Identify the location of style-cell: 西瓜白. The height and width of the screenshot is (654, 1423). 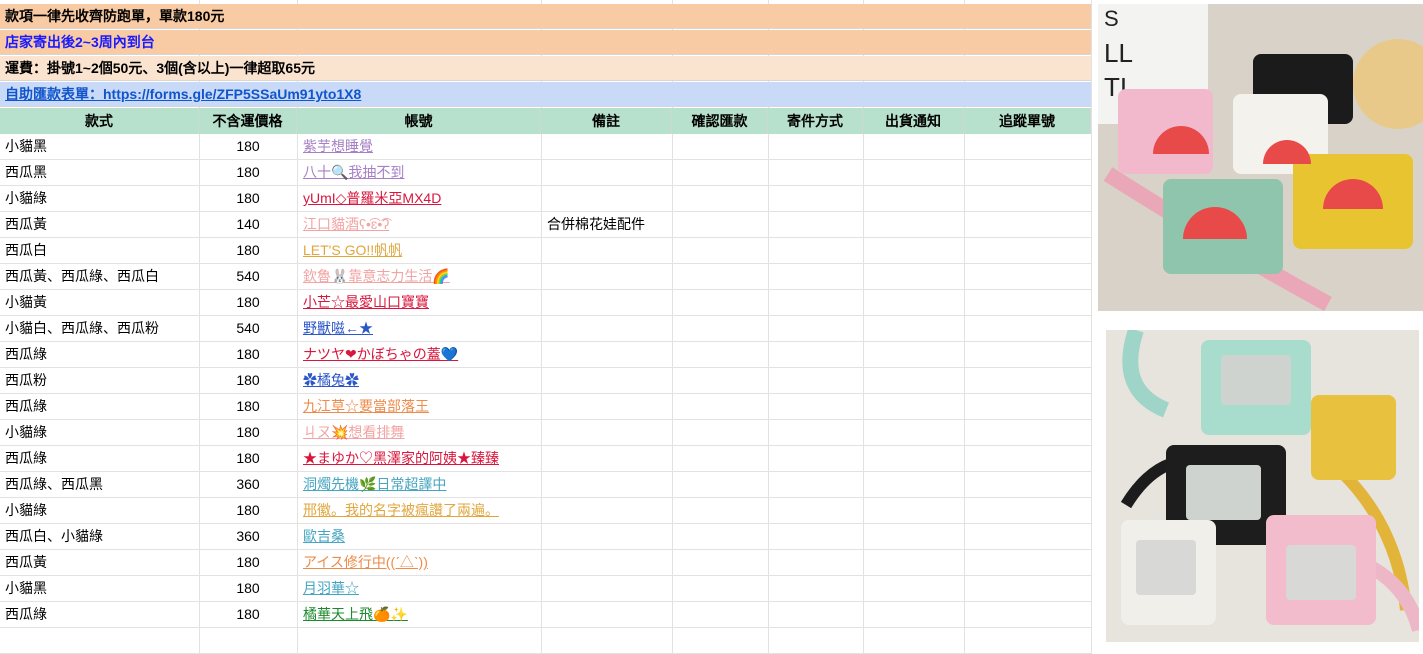
(99, 250).